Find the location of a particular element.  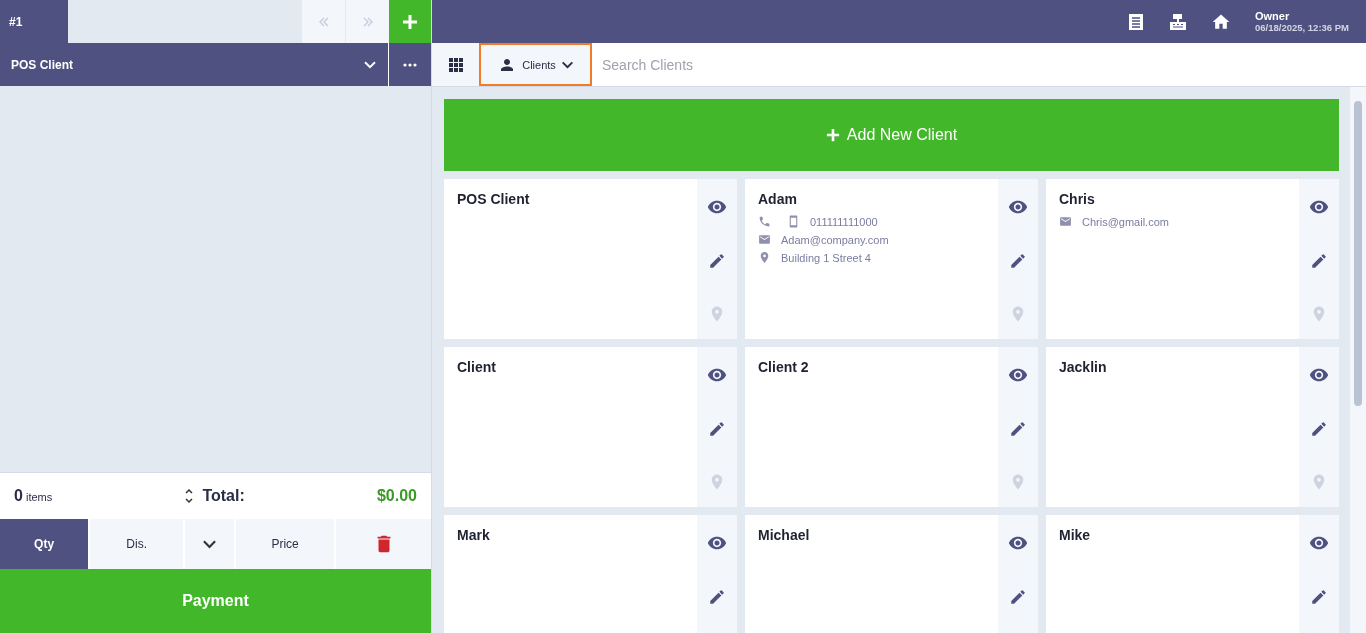

grid-button is located at coordinates (455, 64).